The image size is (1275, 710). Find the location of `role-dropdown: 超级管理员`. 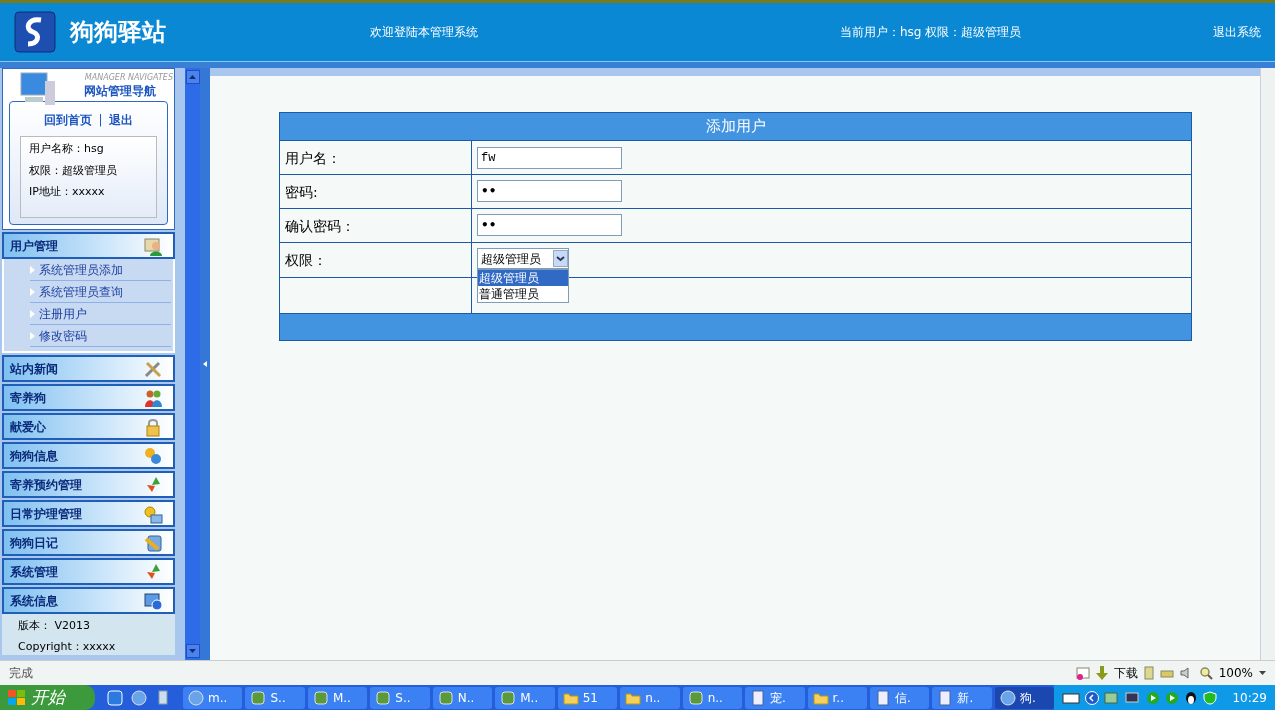

role-dropdown: 超级管理员 is located at coordinates (523, 258).